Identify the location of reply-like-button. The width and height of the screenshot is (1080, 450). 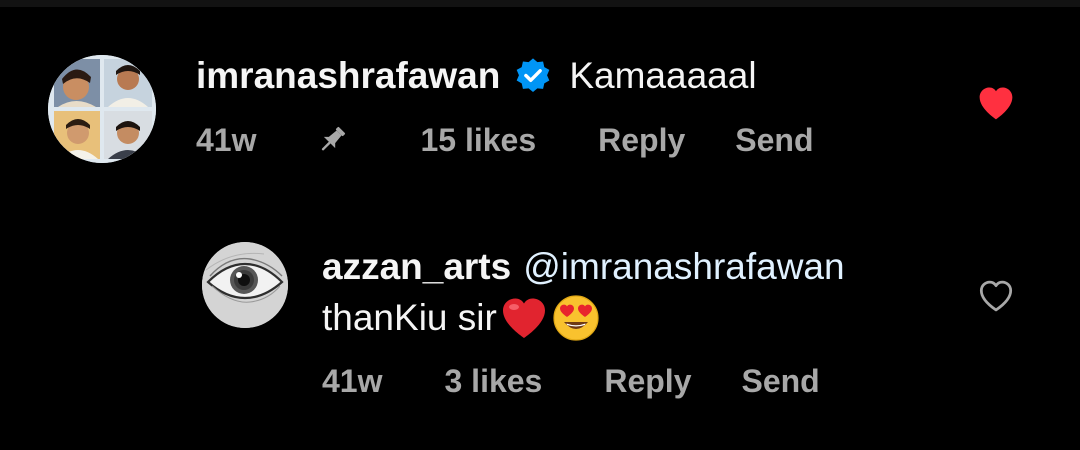
(996, 296).